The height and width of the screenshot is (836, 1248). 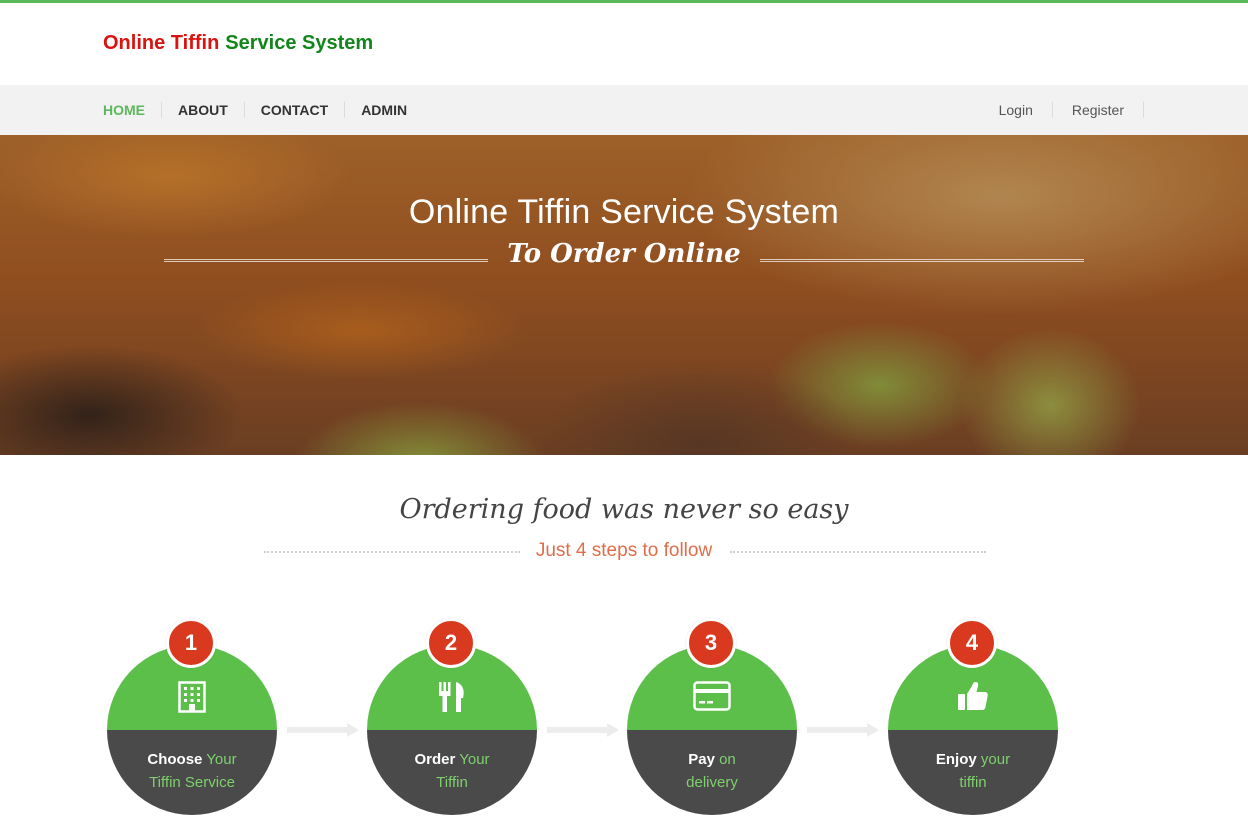 I want to click on site-logo: Online Tiffin Service System, so click(x=238, y=43).